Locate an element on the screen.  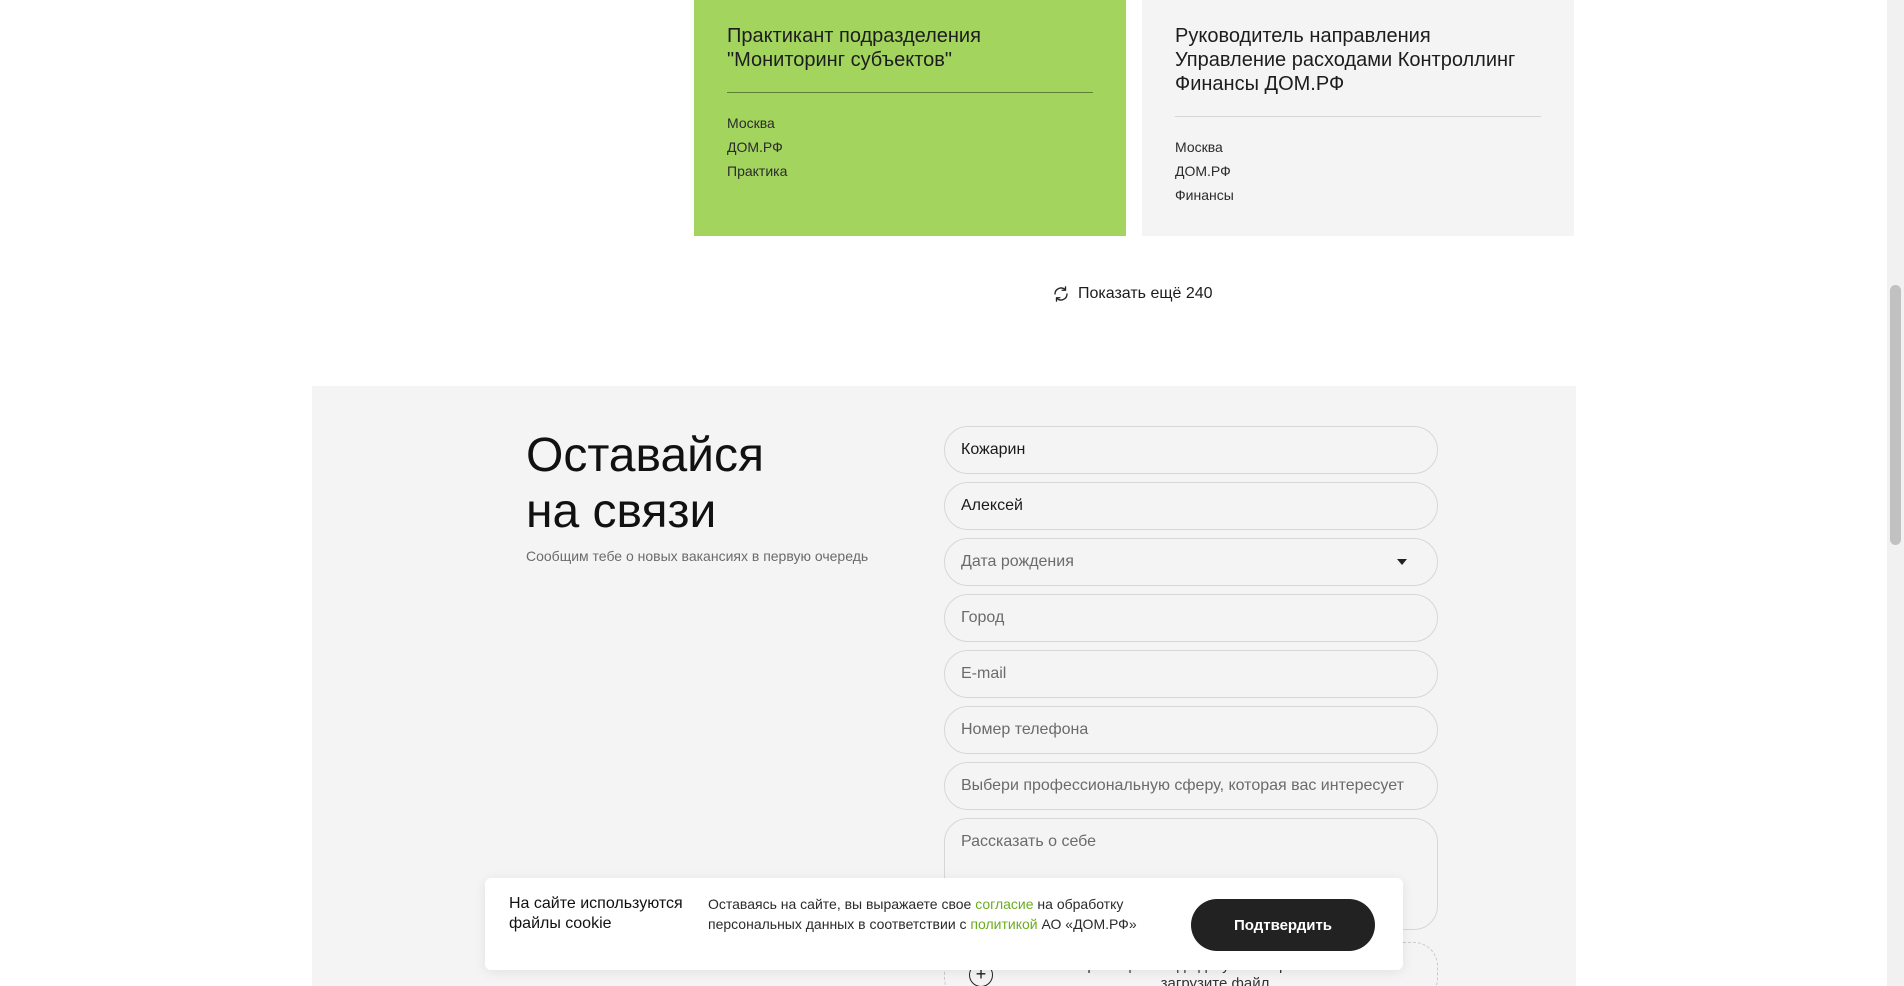
page-scrollbar is located at coordinates (1895, 493).